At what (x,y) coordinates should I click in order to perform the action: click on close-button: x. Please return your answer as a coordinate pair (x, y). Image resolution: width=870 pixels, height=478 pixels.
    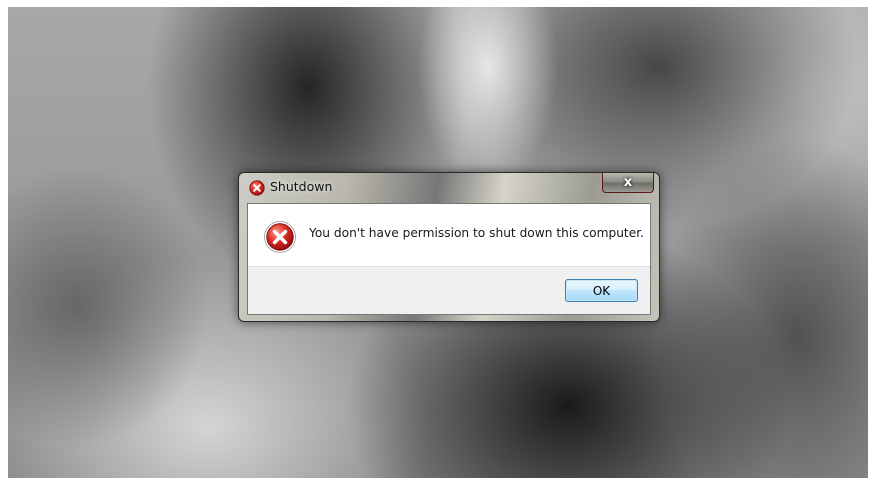
    Looking at the image, I should click on (628, 183).